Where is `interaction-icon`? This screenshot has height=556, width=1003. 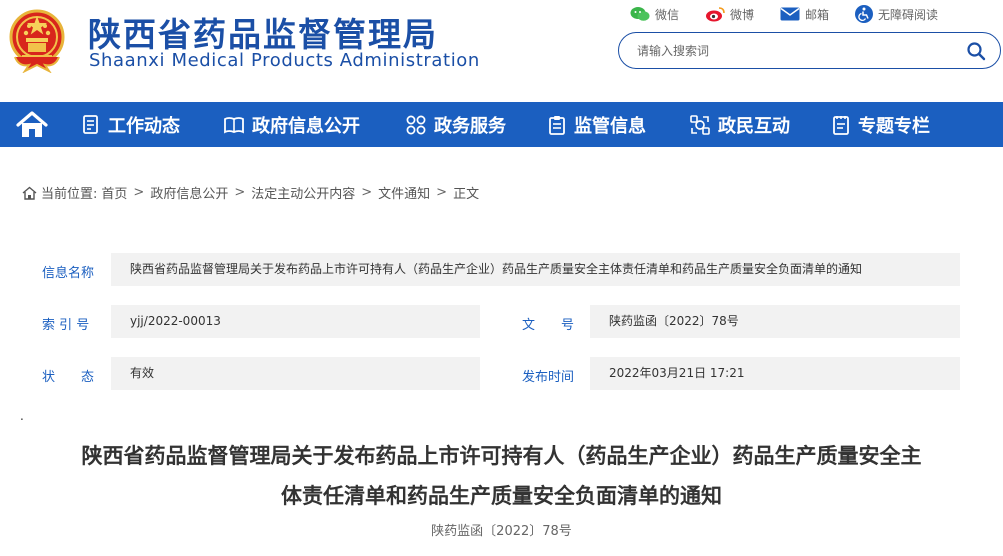
interaction-icon is located at coordinates (700, 124).